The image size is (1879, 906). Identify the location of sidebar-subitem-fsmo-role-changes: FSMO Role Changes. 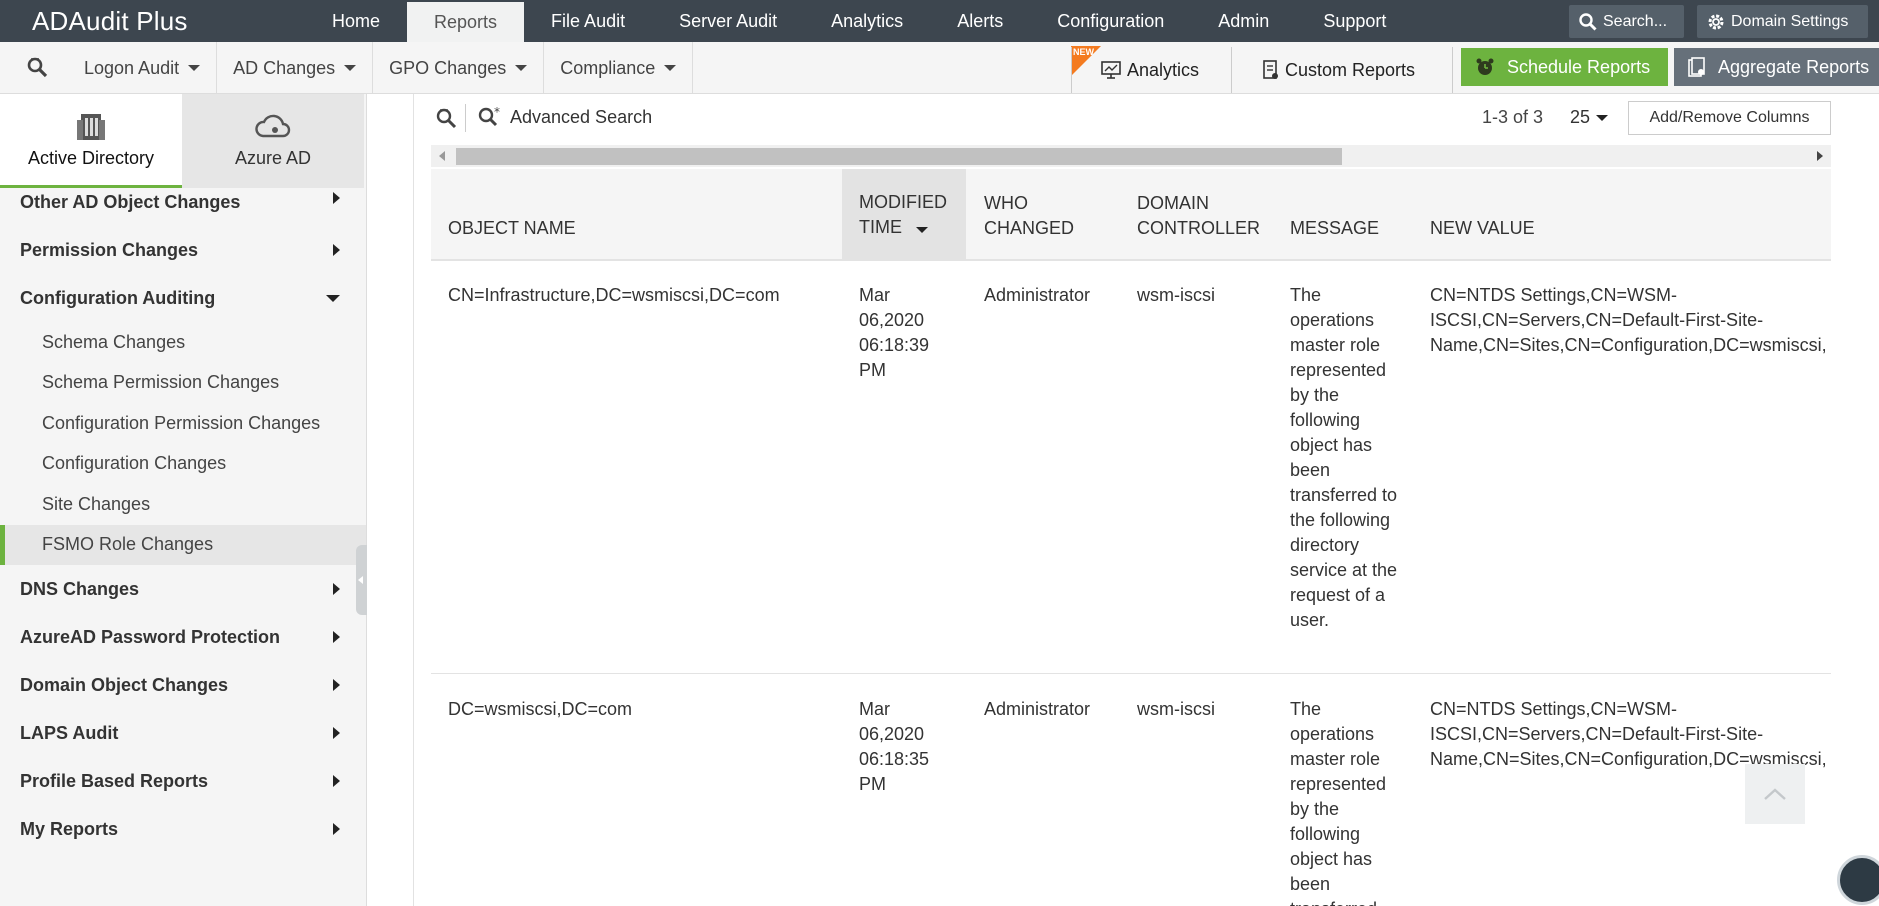
(183, 544).